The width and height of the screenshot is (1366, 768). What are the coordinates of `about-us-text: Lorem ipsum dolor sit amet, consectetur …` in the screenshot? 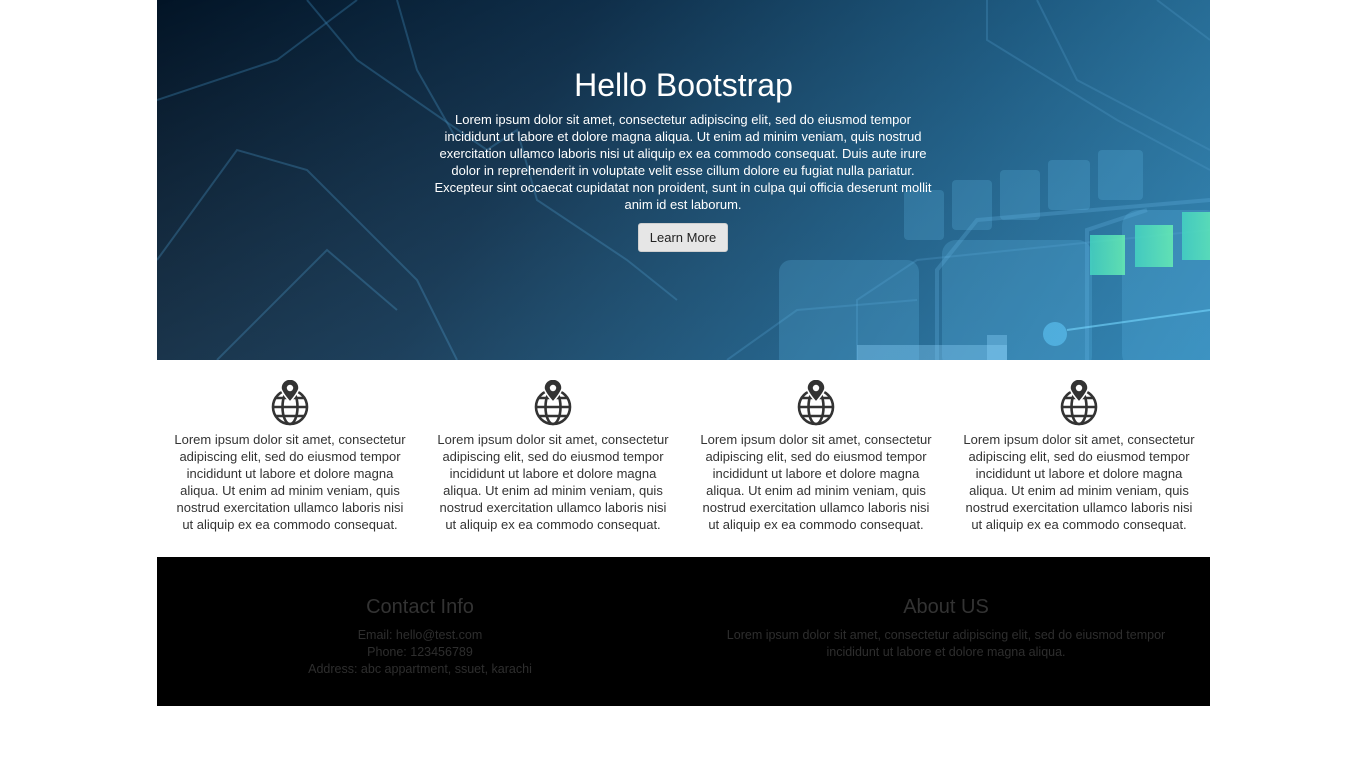 It's located at (946, 643).